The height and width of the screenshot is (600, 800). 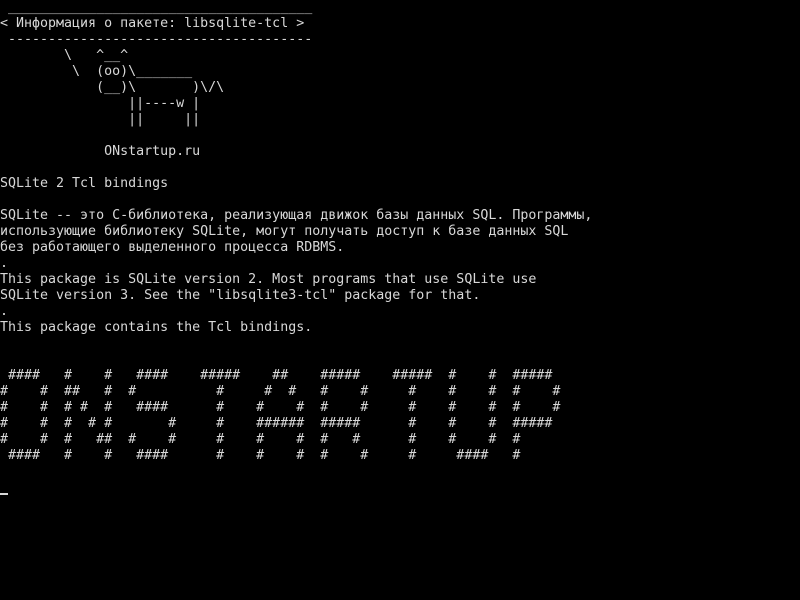 I want to click on cowsay-art-line: ||----w |, so click(x=100, y=103).